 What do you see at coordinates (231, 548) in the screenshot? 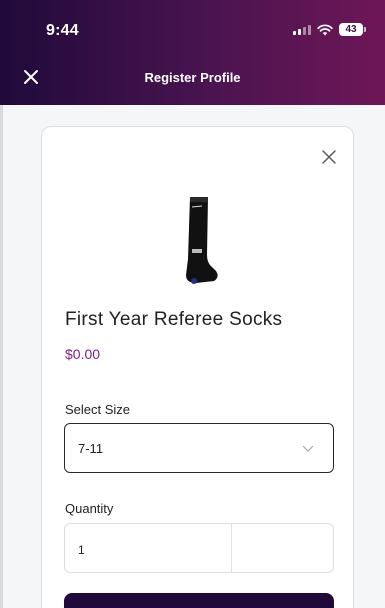
I see `quantity-divider` at bounding box center [231, 548].